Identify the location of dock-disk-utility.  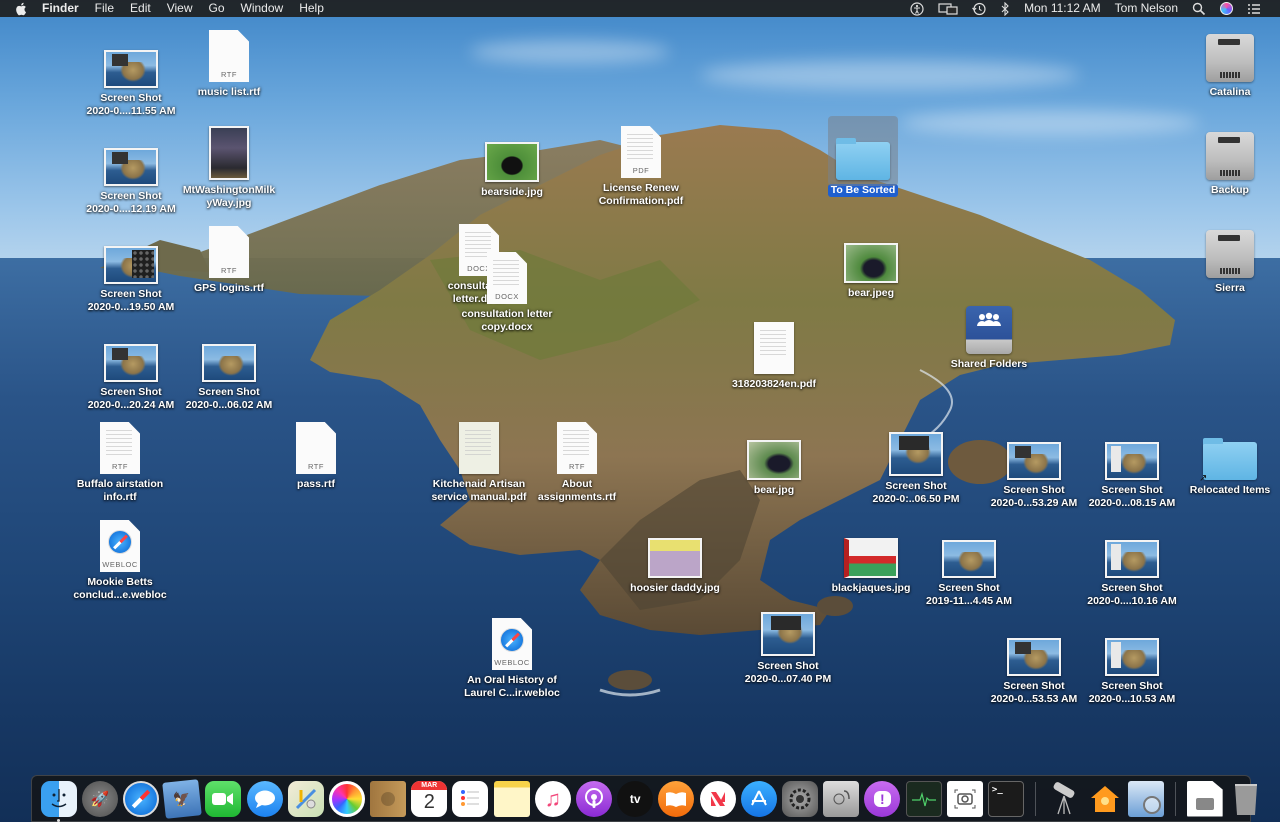
(841, 798).